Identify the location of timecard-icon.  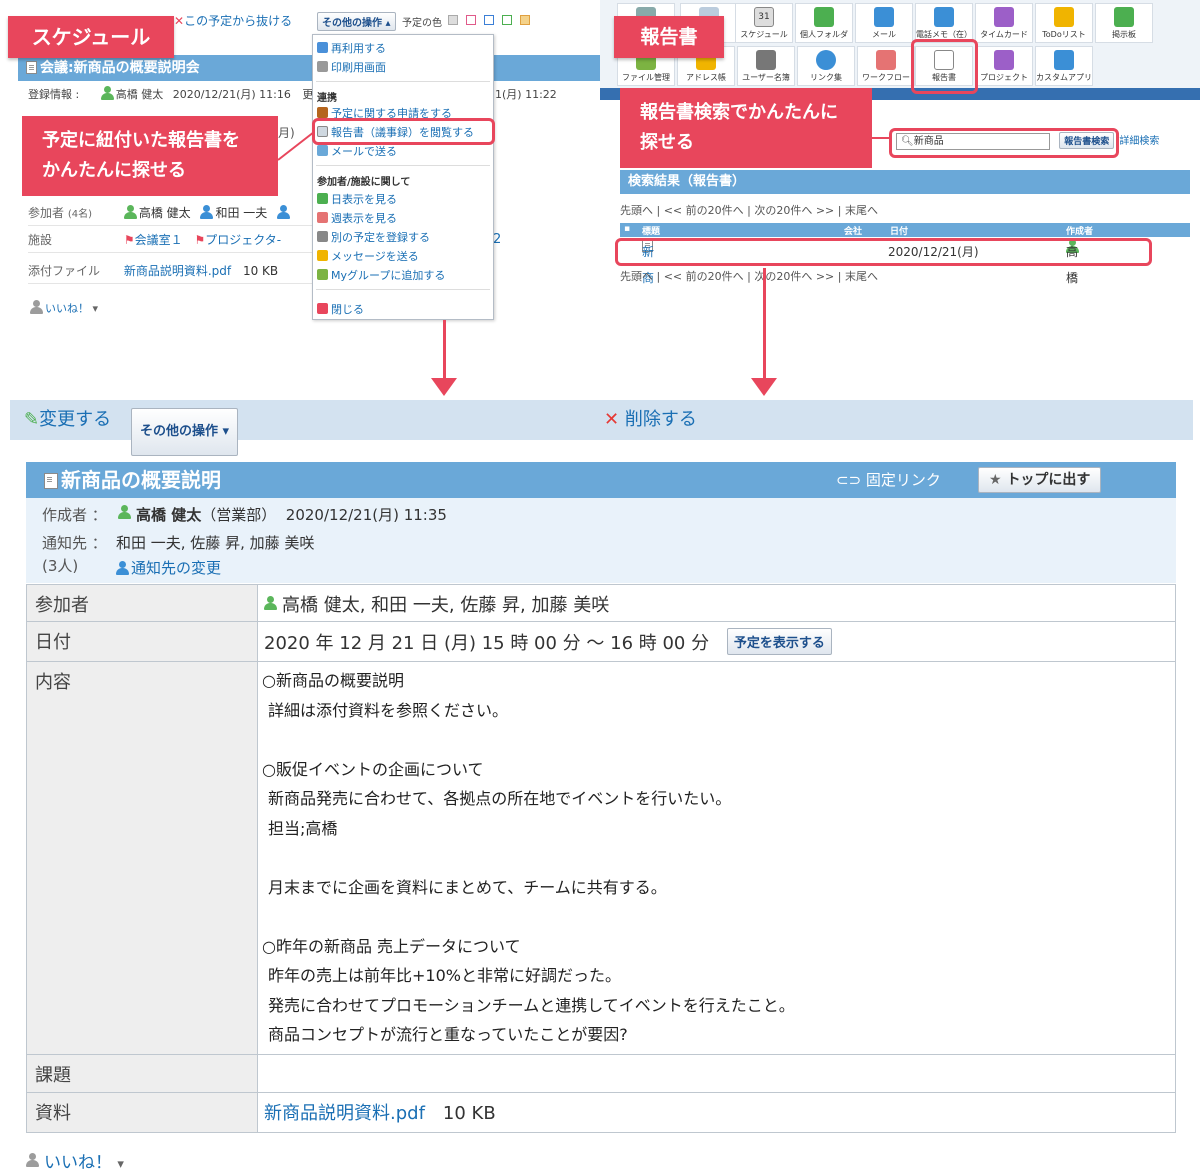
(1004, 17).